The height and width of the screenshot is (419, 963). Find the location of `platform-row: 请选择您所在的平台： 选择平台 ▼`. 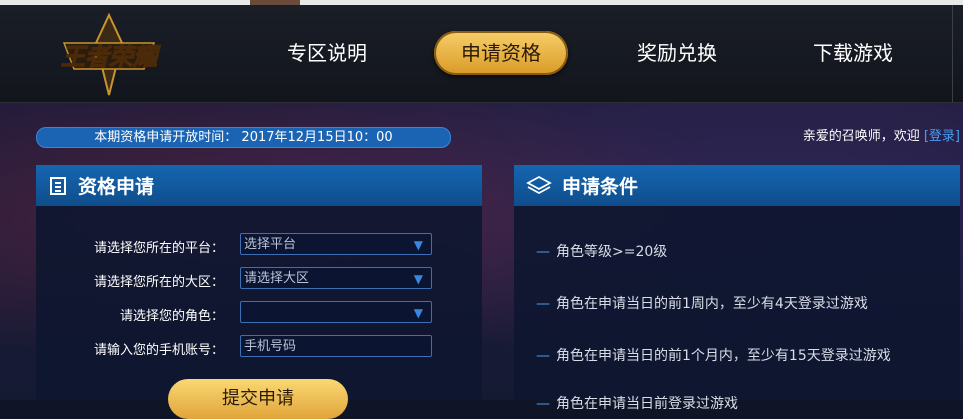

platform-row: 请选择您所在的平台： 选择平台 ▼ is located at coordinates (259, 245).